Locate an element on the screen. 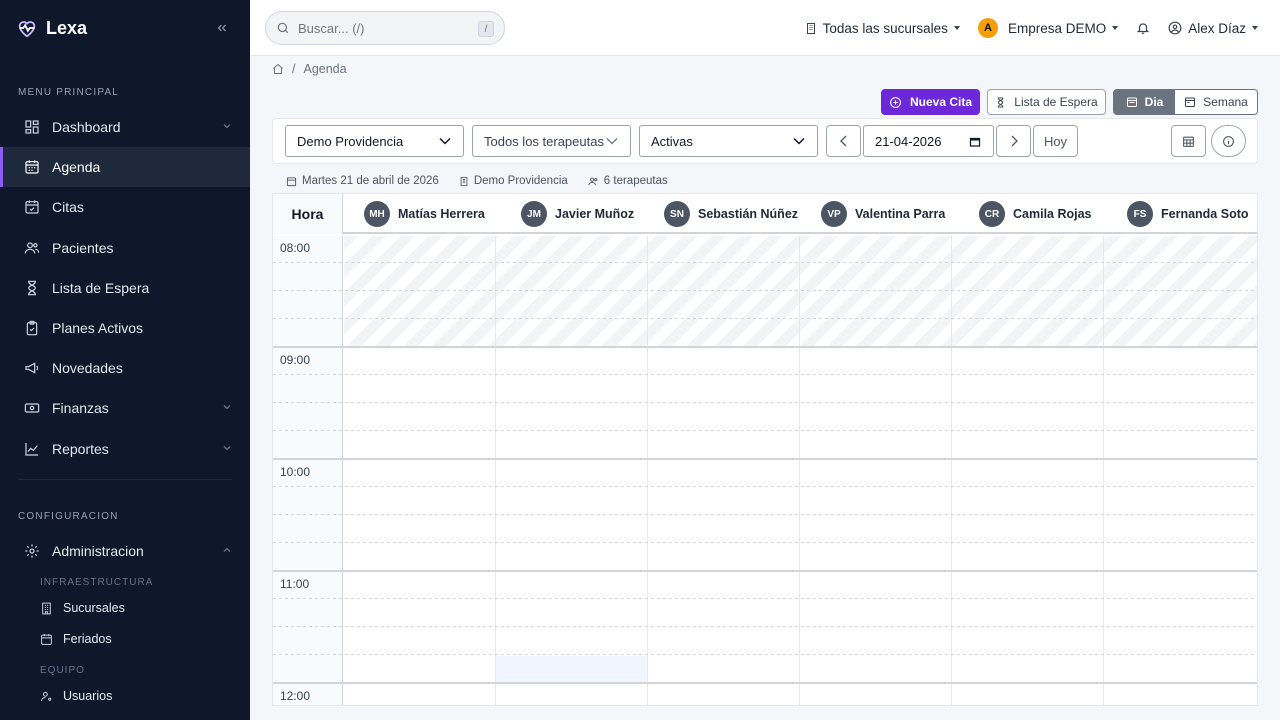  sidebar-item-label: Lista de Espera is located at coordinates (101, 288).